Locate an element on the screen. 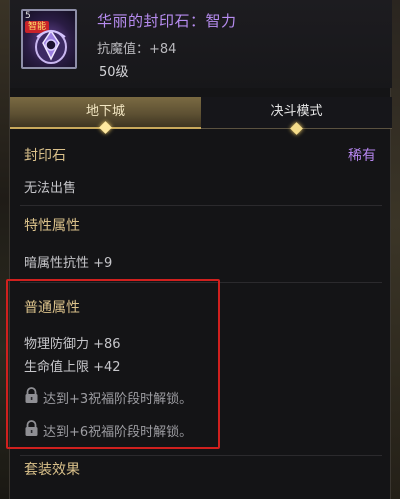  item-type-title: 封印石 is located at coordinates (45, 156).